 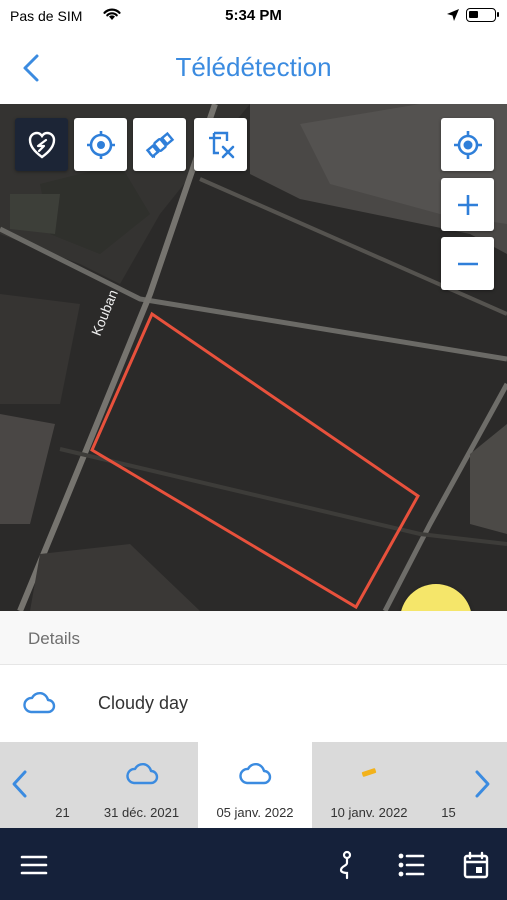 I want to click on chevron-right-icon, so click(x=482, y=784).